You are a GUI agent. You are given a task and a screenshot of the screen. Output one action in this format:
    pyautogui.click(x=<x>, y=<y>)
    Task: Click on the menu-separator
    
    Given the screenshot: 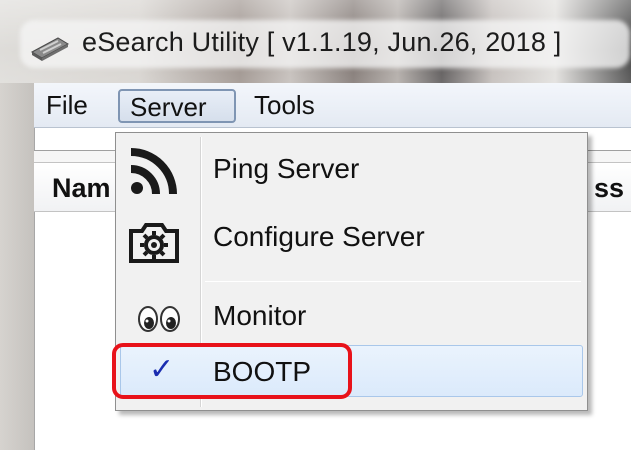 What is the action you would take?
    pyautogui.click(x=393, y=281)
    